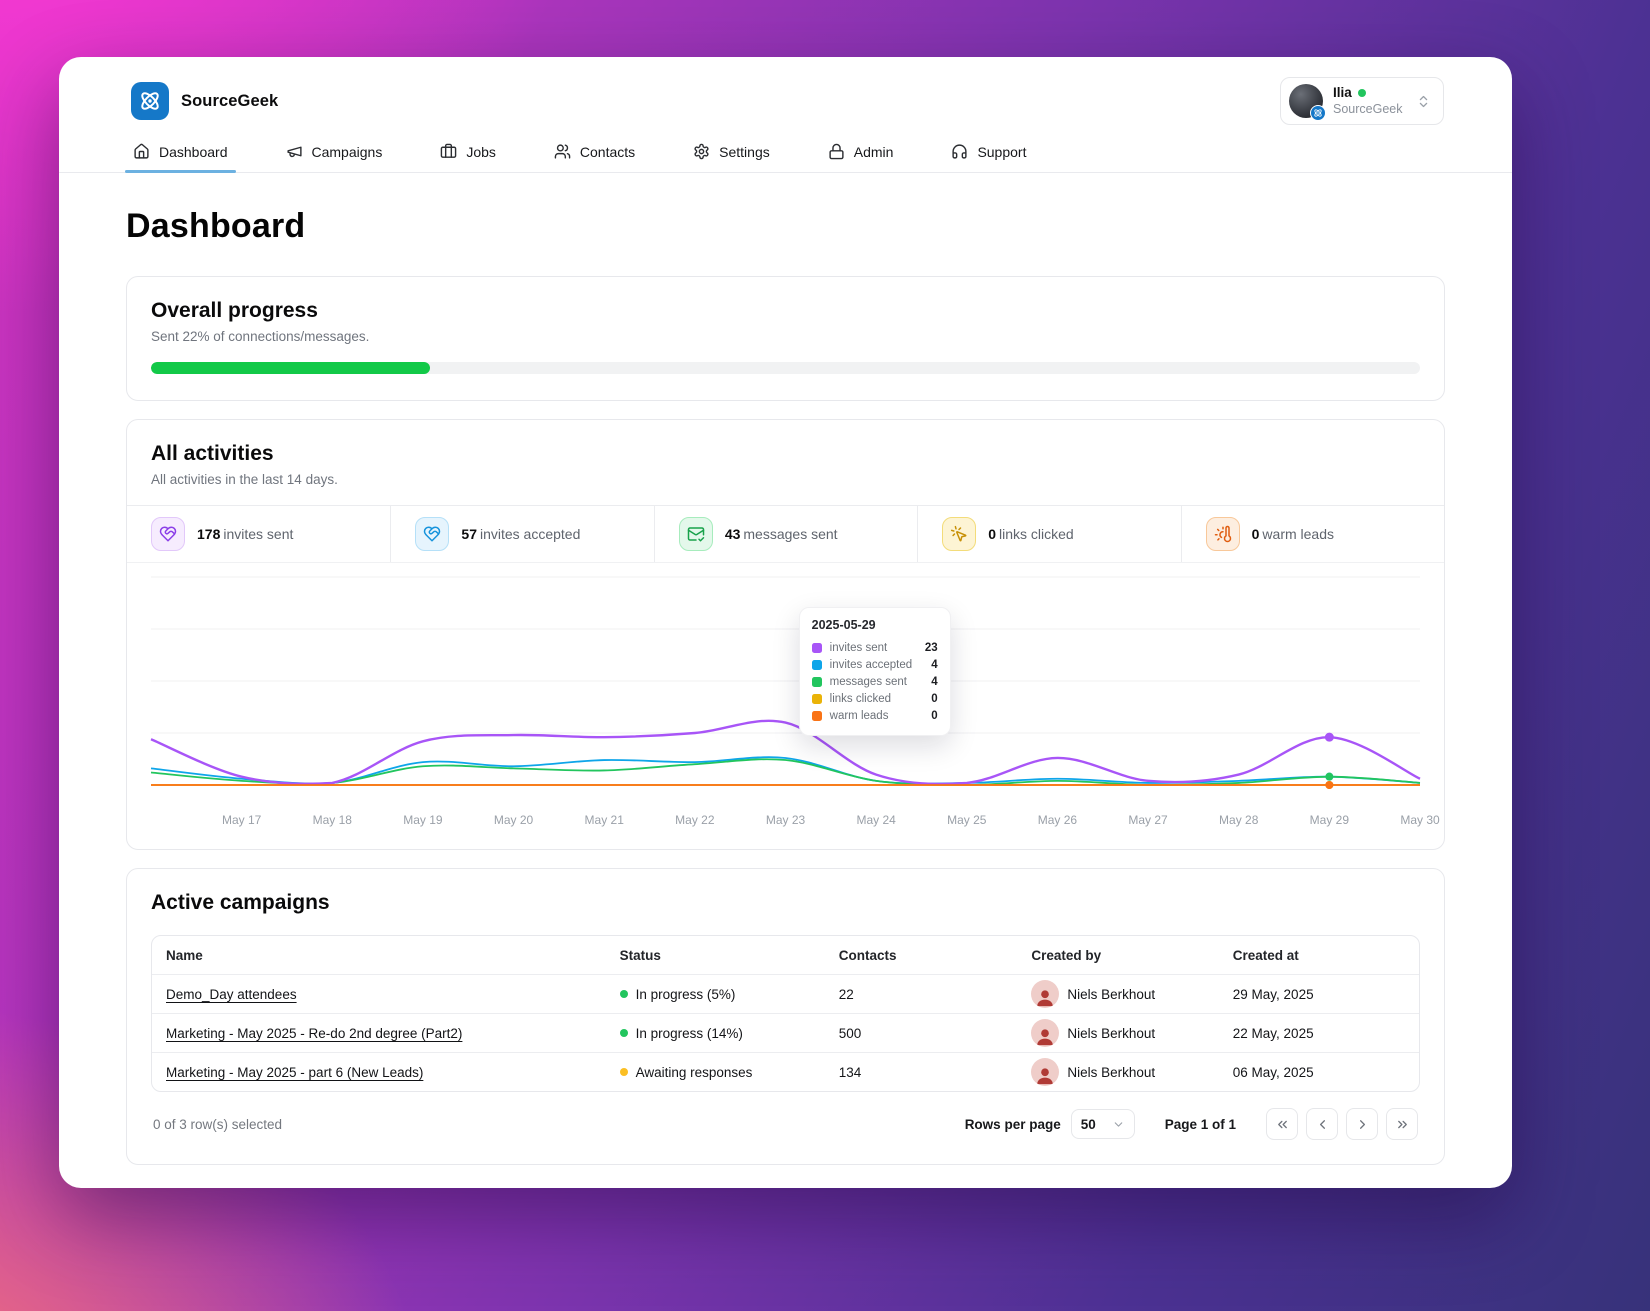 The image size is (1650, 1311). What do you see at coordinates (640, 955) in the screenshot?
I see `column-header-status: Status` at bounding box center [640, 955].